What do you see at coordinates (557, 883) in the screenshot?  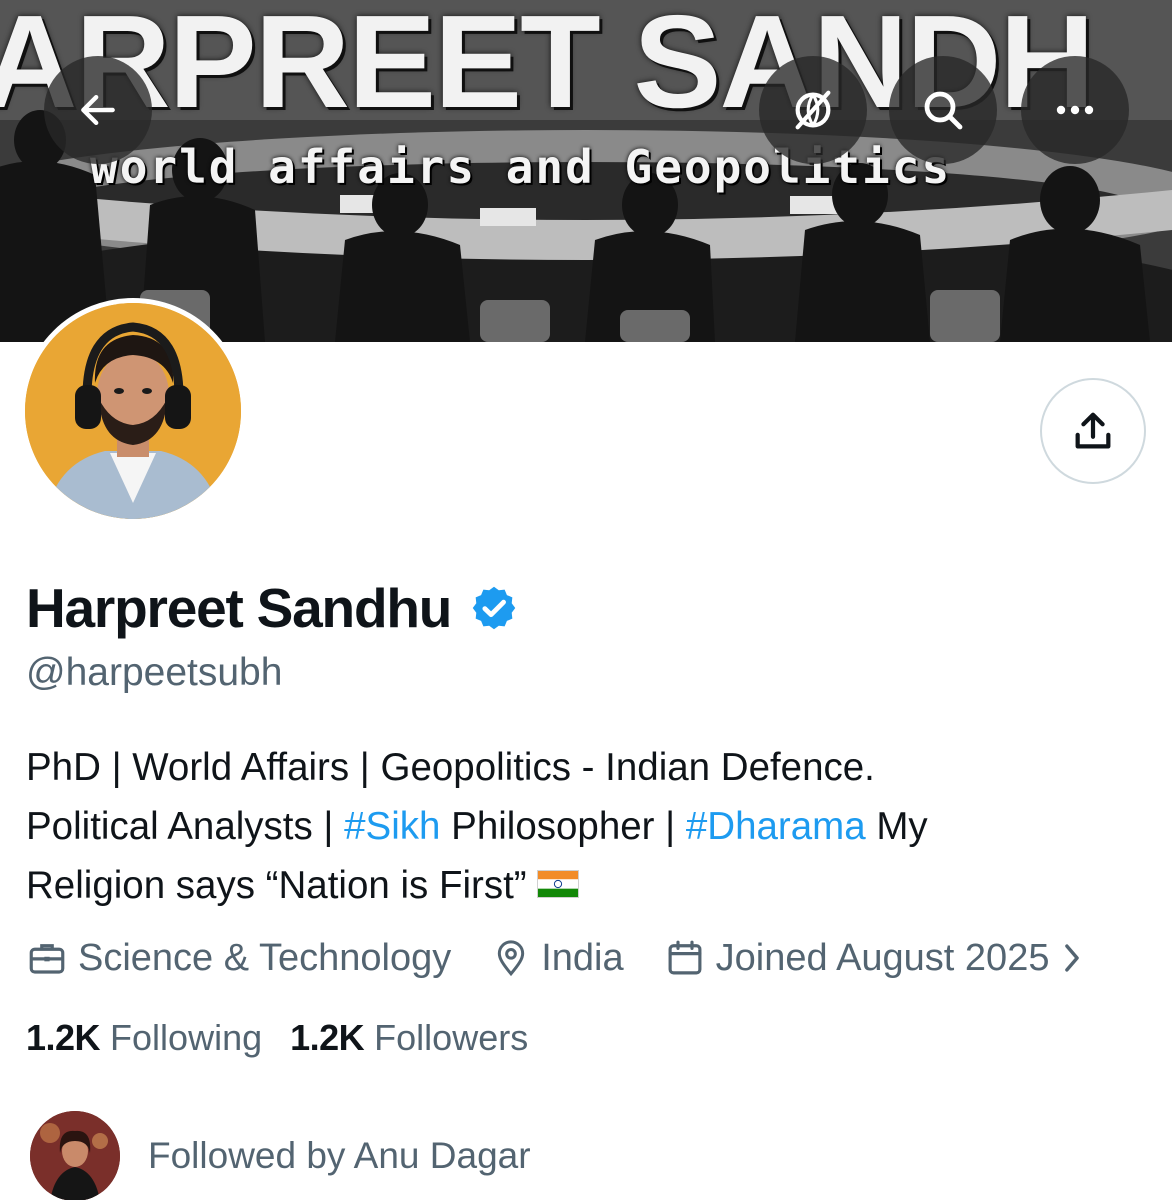 I see `india-flag-icon` at bounding box center [557, 883].